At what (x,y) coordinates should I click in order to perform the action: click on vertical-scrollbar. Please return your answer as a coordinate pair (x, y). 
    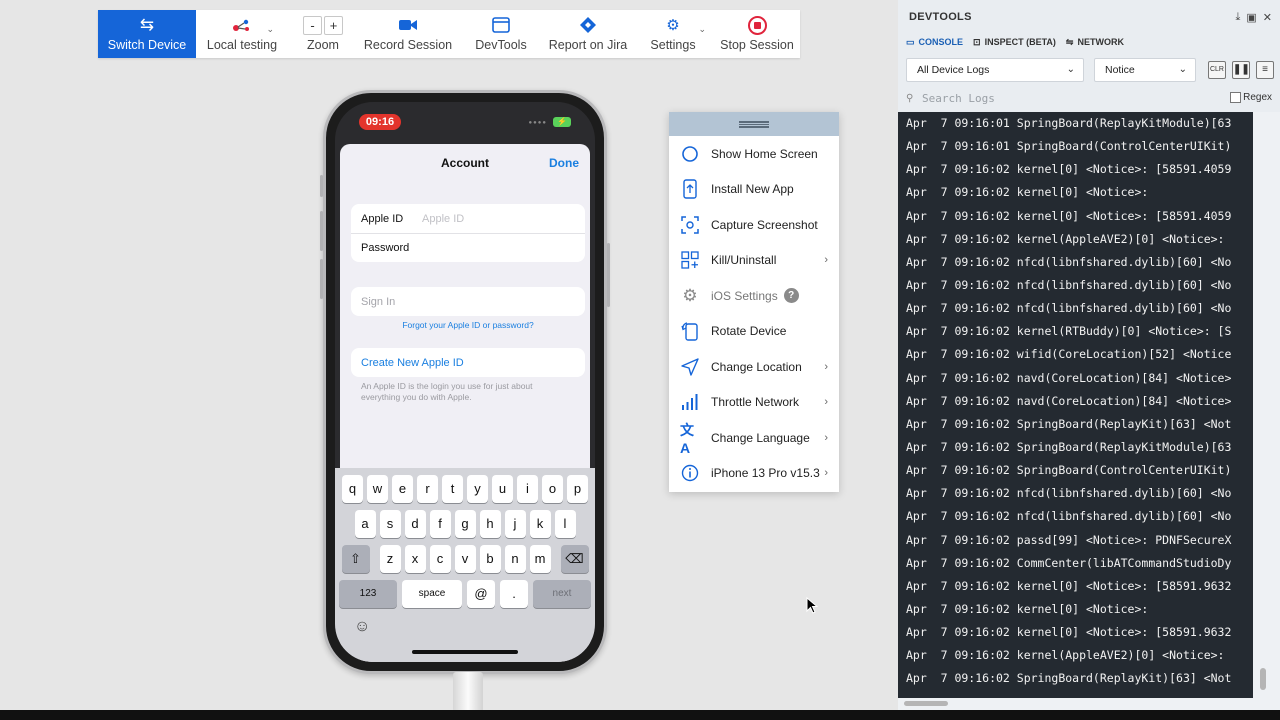
    Looking at the image, I should click on (1266, 405).